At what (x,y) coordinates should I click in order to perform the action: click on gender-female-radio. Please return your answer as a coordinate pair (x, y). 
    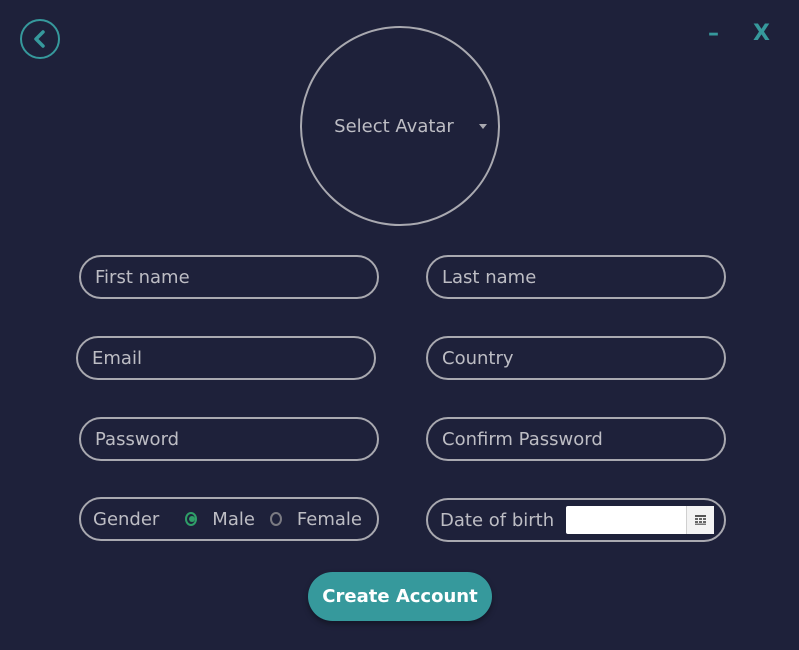
    Looking at the image, I should click on (275, 519).